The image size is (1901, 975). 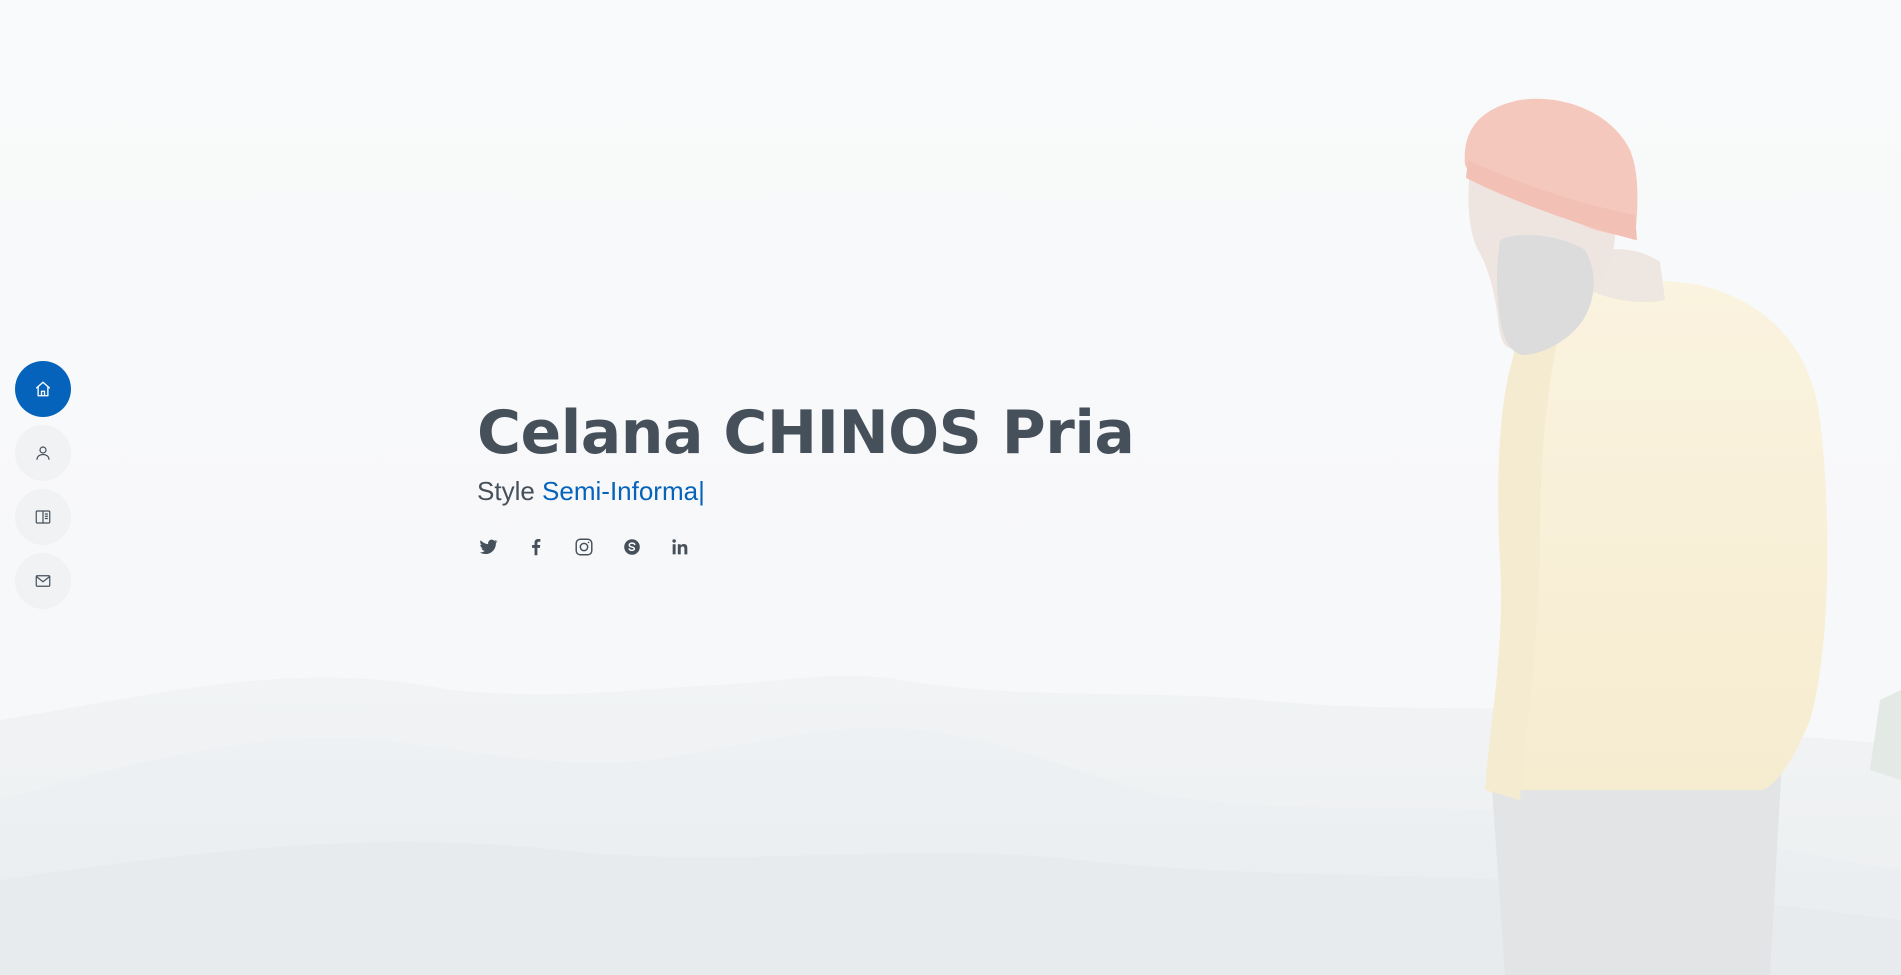 I want to click on nav-contact-button, so click(x=43, y=581).